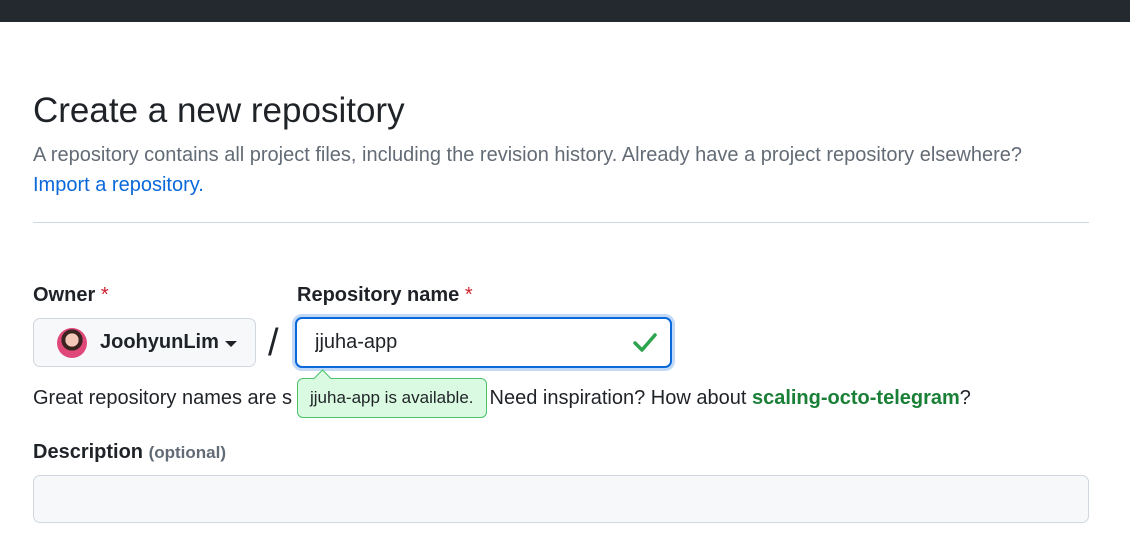 This screenshot has width=1130, height=542. Describe the element at coordinates (88, 452) in the screenshot. I see `description-label-text: Description` at that location.